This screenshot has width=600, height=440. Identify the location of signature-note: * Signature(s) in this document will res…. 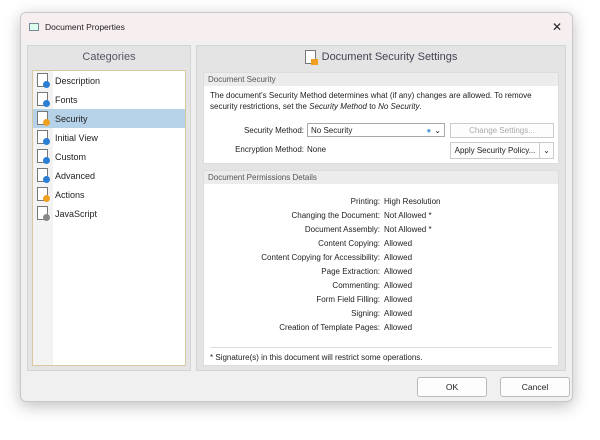
(381, 354).